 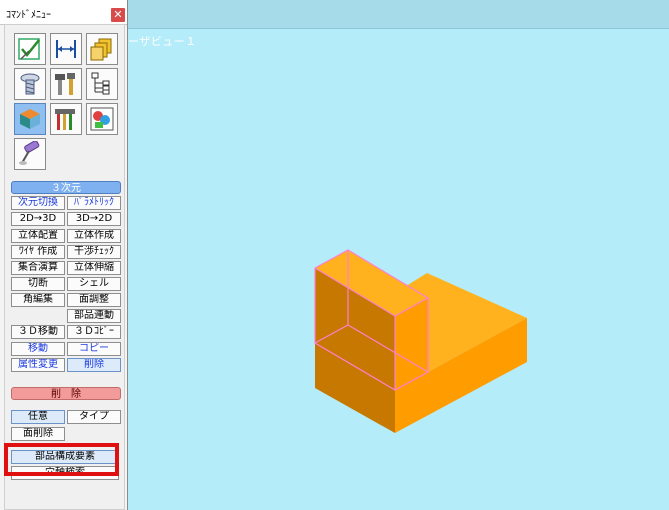 I want to click on solid-place-button: 立体配置, so click(x=38, y=236).